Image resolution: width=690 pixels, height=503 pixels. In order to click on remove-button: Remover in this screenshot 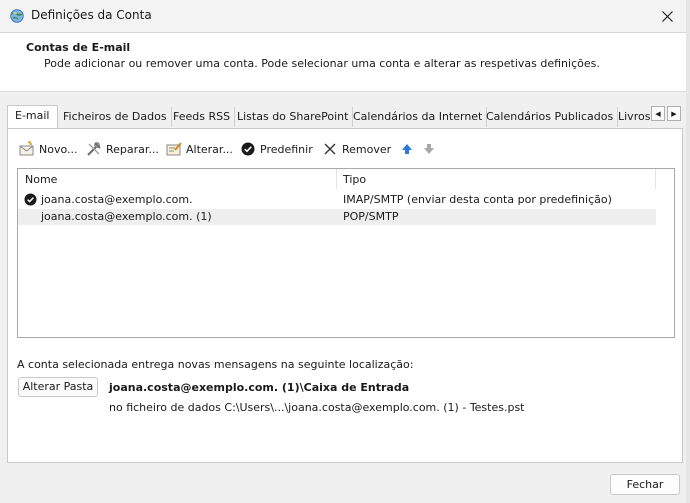, I will do `click(356, 149)`.